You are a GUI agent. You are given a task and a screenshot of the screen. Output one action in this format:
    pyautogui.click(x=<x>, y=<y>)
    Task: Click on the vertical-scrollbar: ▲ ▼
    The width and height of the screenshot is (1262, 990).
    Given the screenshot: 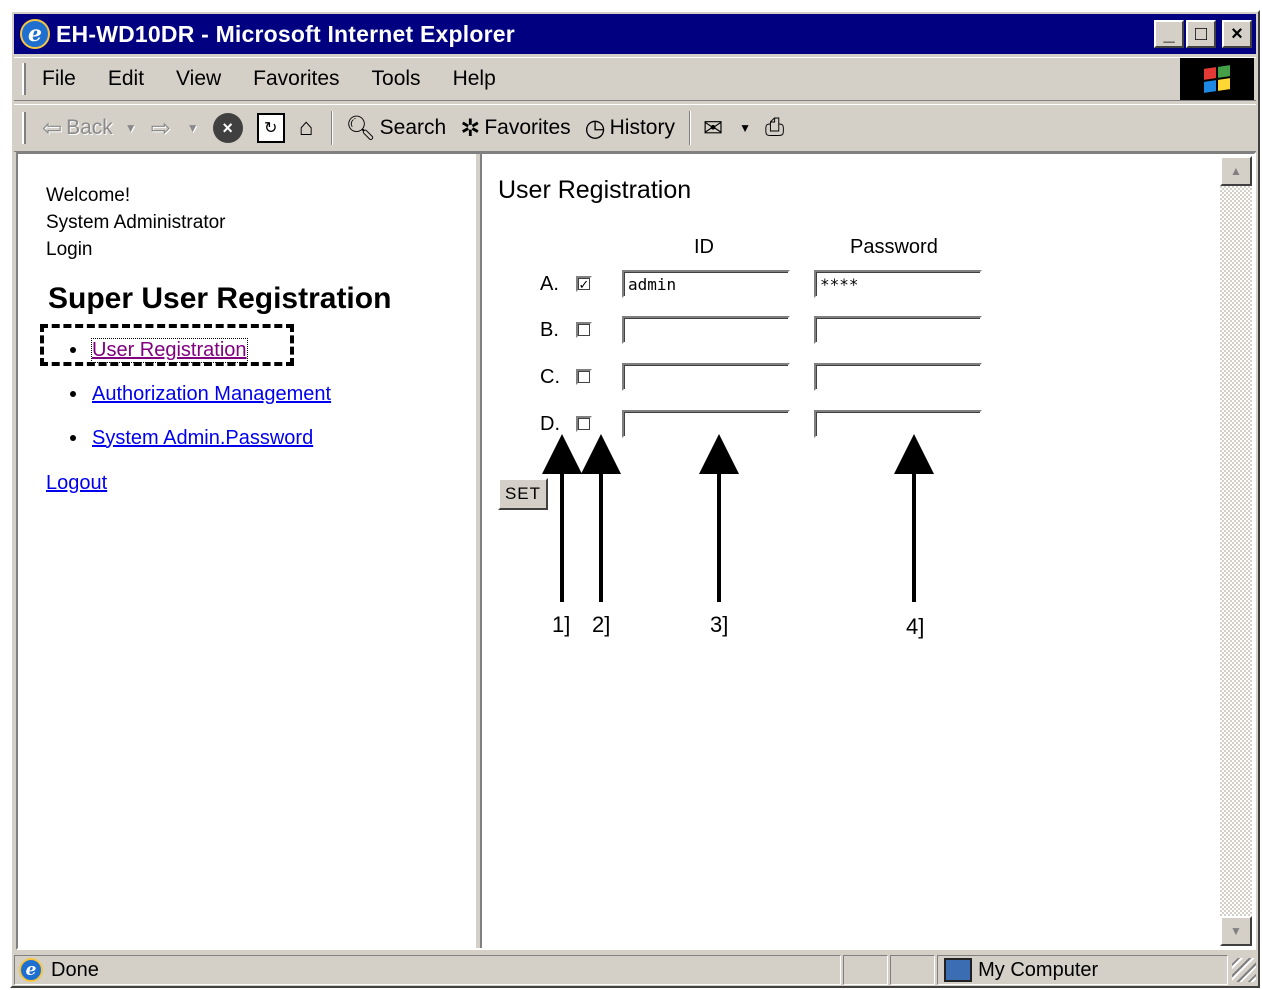 What is the action you would take?
    pyautogui.click(x=1236, y=551)
    